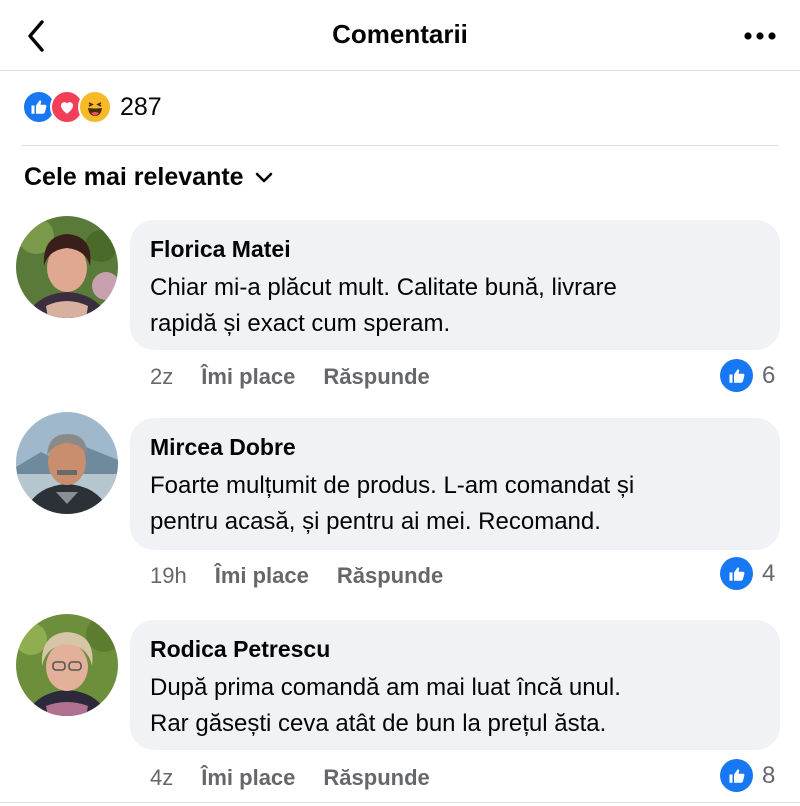 Image resolution: width=800 pixels, height=806 pixels. What do you see at coordinates (161, 377) in the screenshot?
I see `comment-time: 2z` at bounding box center [161, 377].